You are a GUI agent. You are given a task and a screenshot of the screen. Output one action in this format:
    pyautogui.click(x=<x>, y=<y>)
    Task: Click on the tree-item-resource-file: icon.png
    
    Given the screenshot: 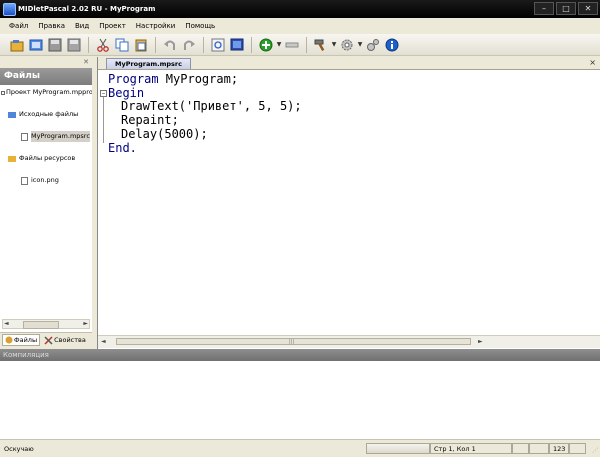 What is the action you would take?
    pyautogui.click(x=46, y=180)
    